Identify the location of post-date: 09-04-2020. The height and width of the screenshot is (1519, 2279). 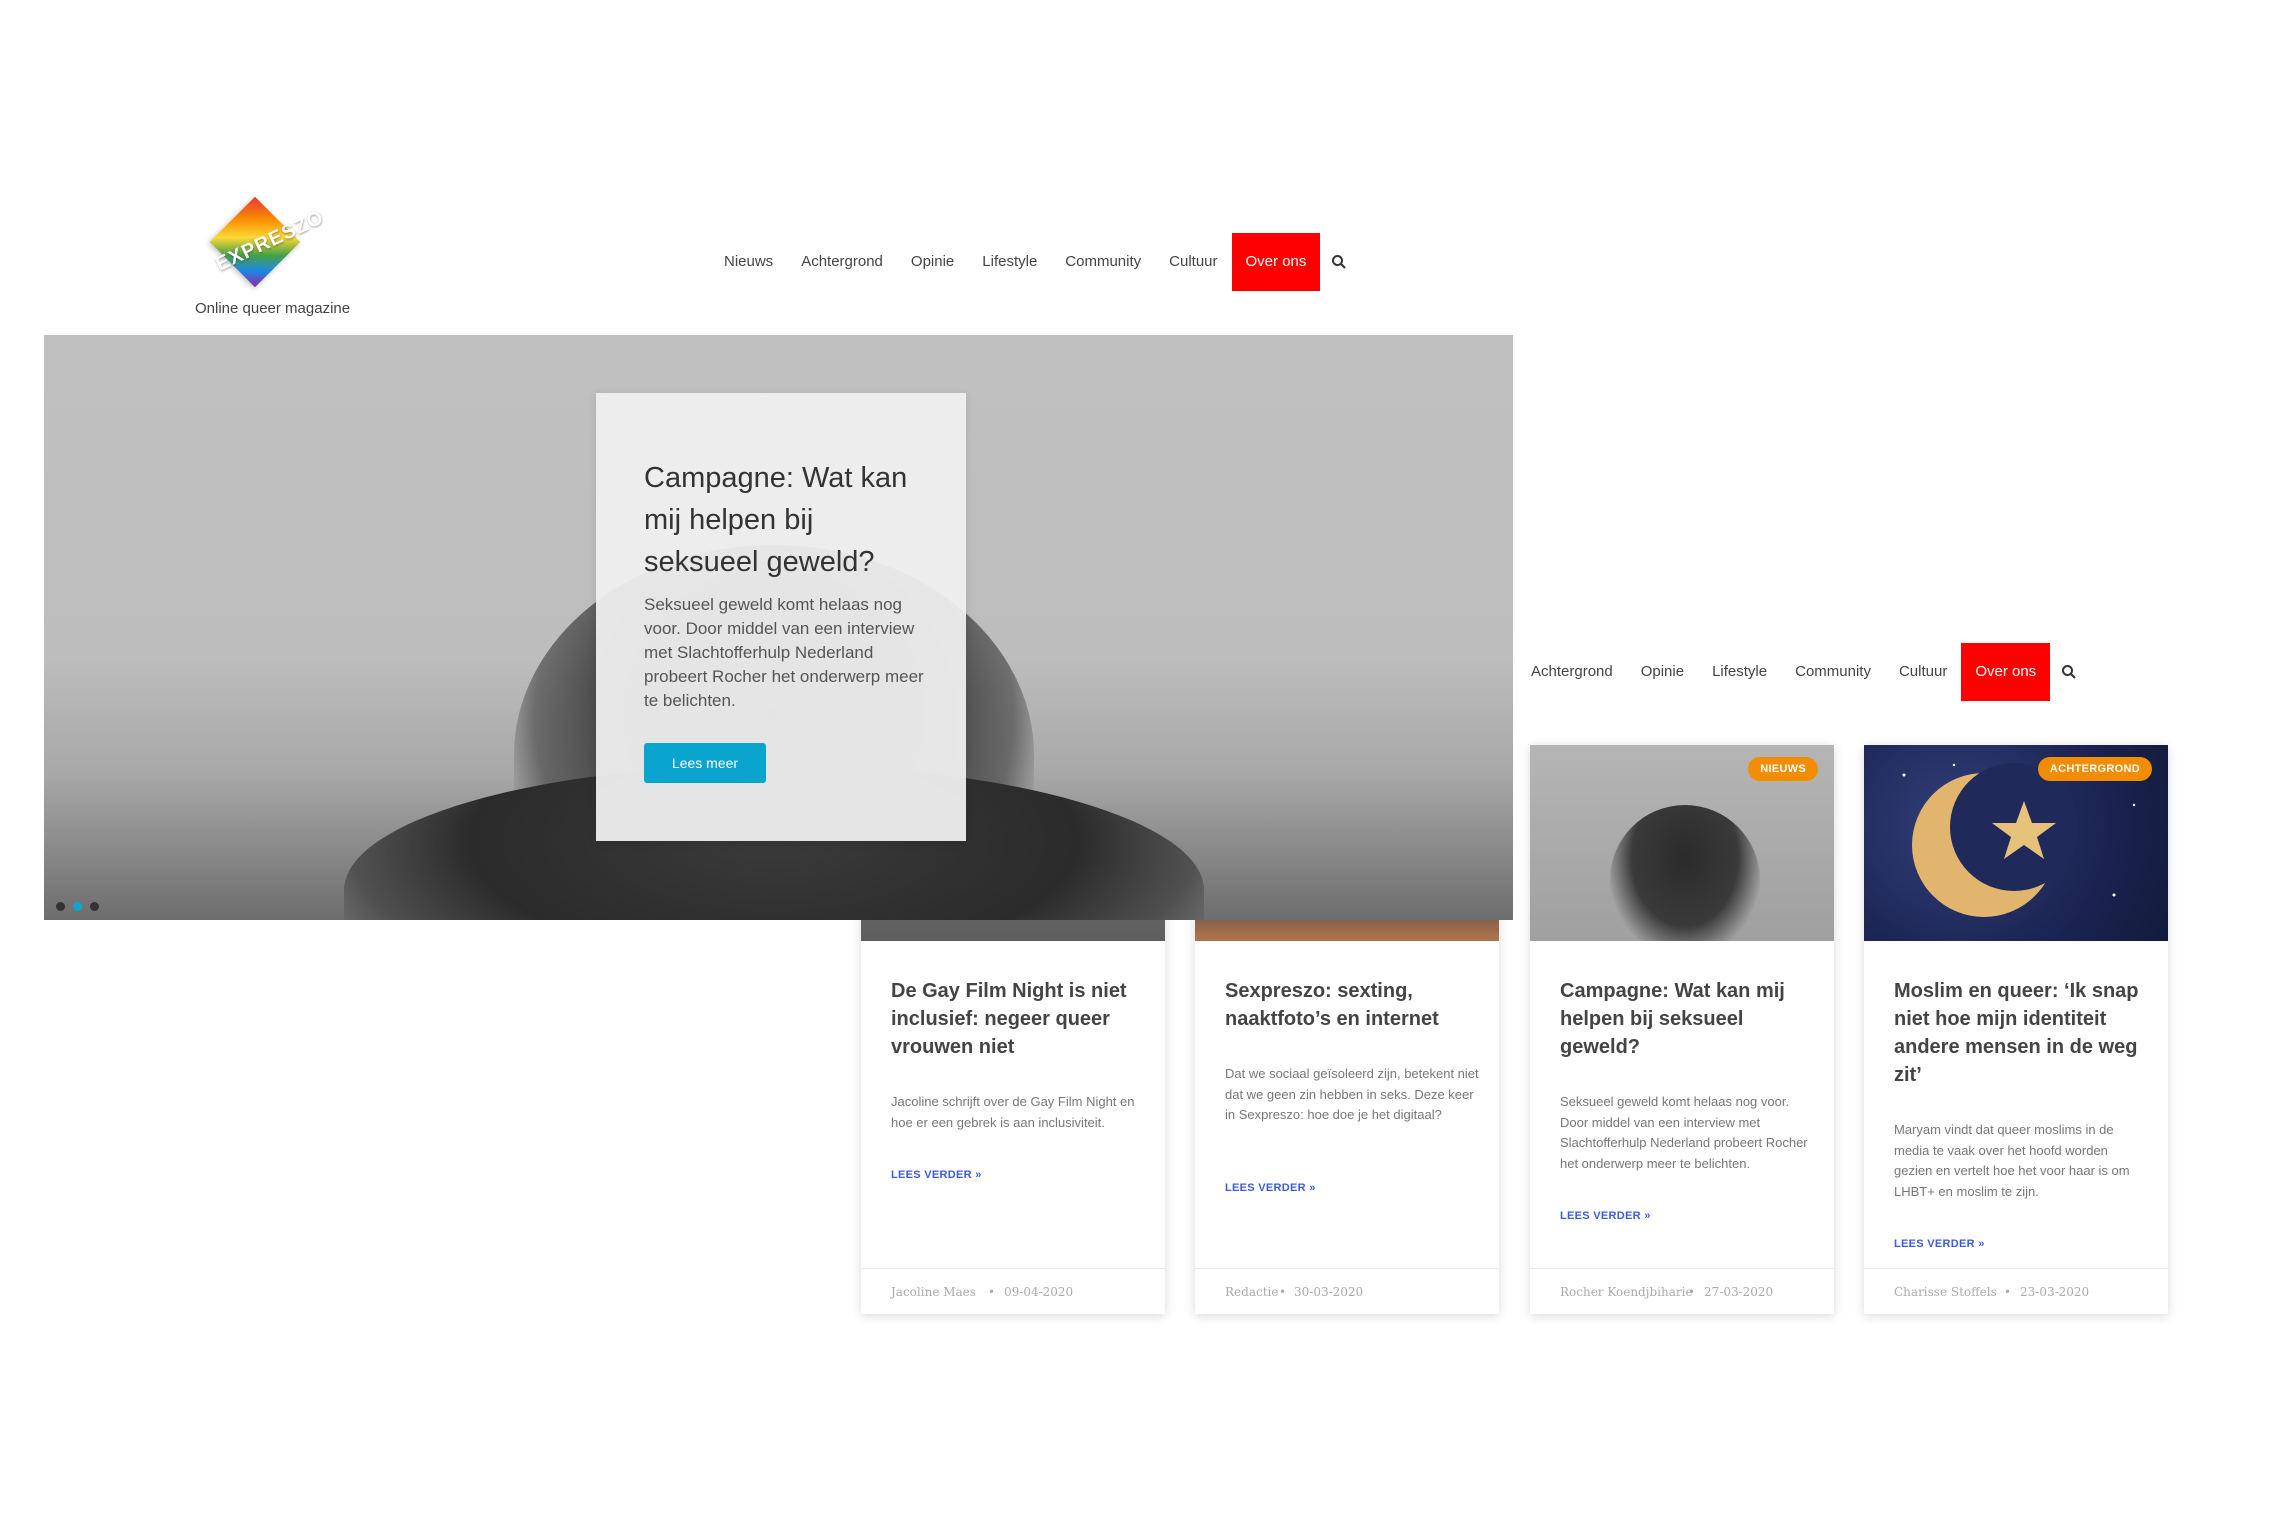
(1039, 1292).